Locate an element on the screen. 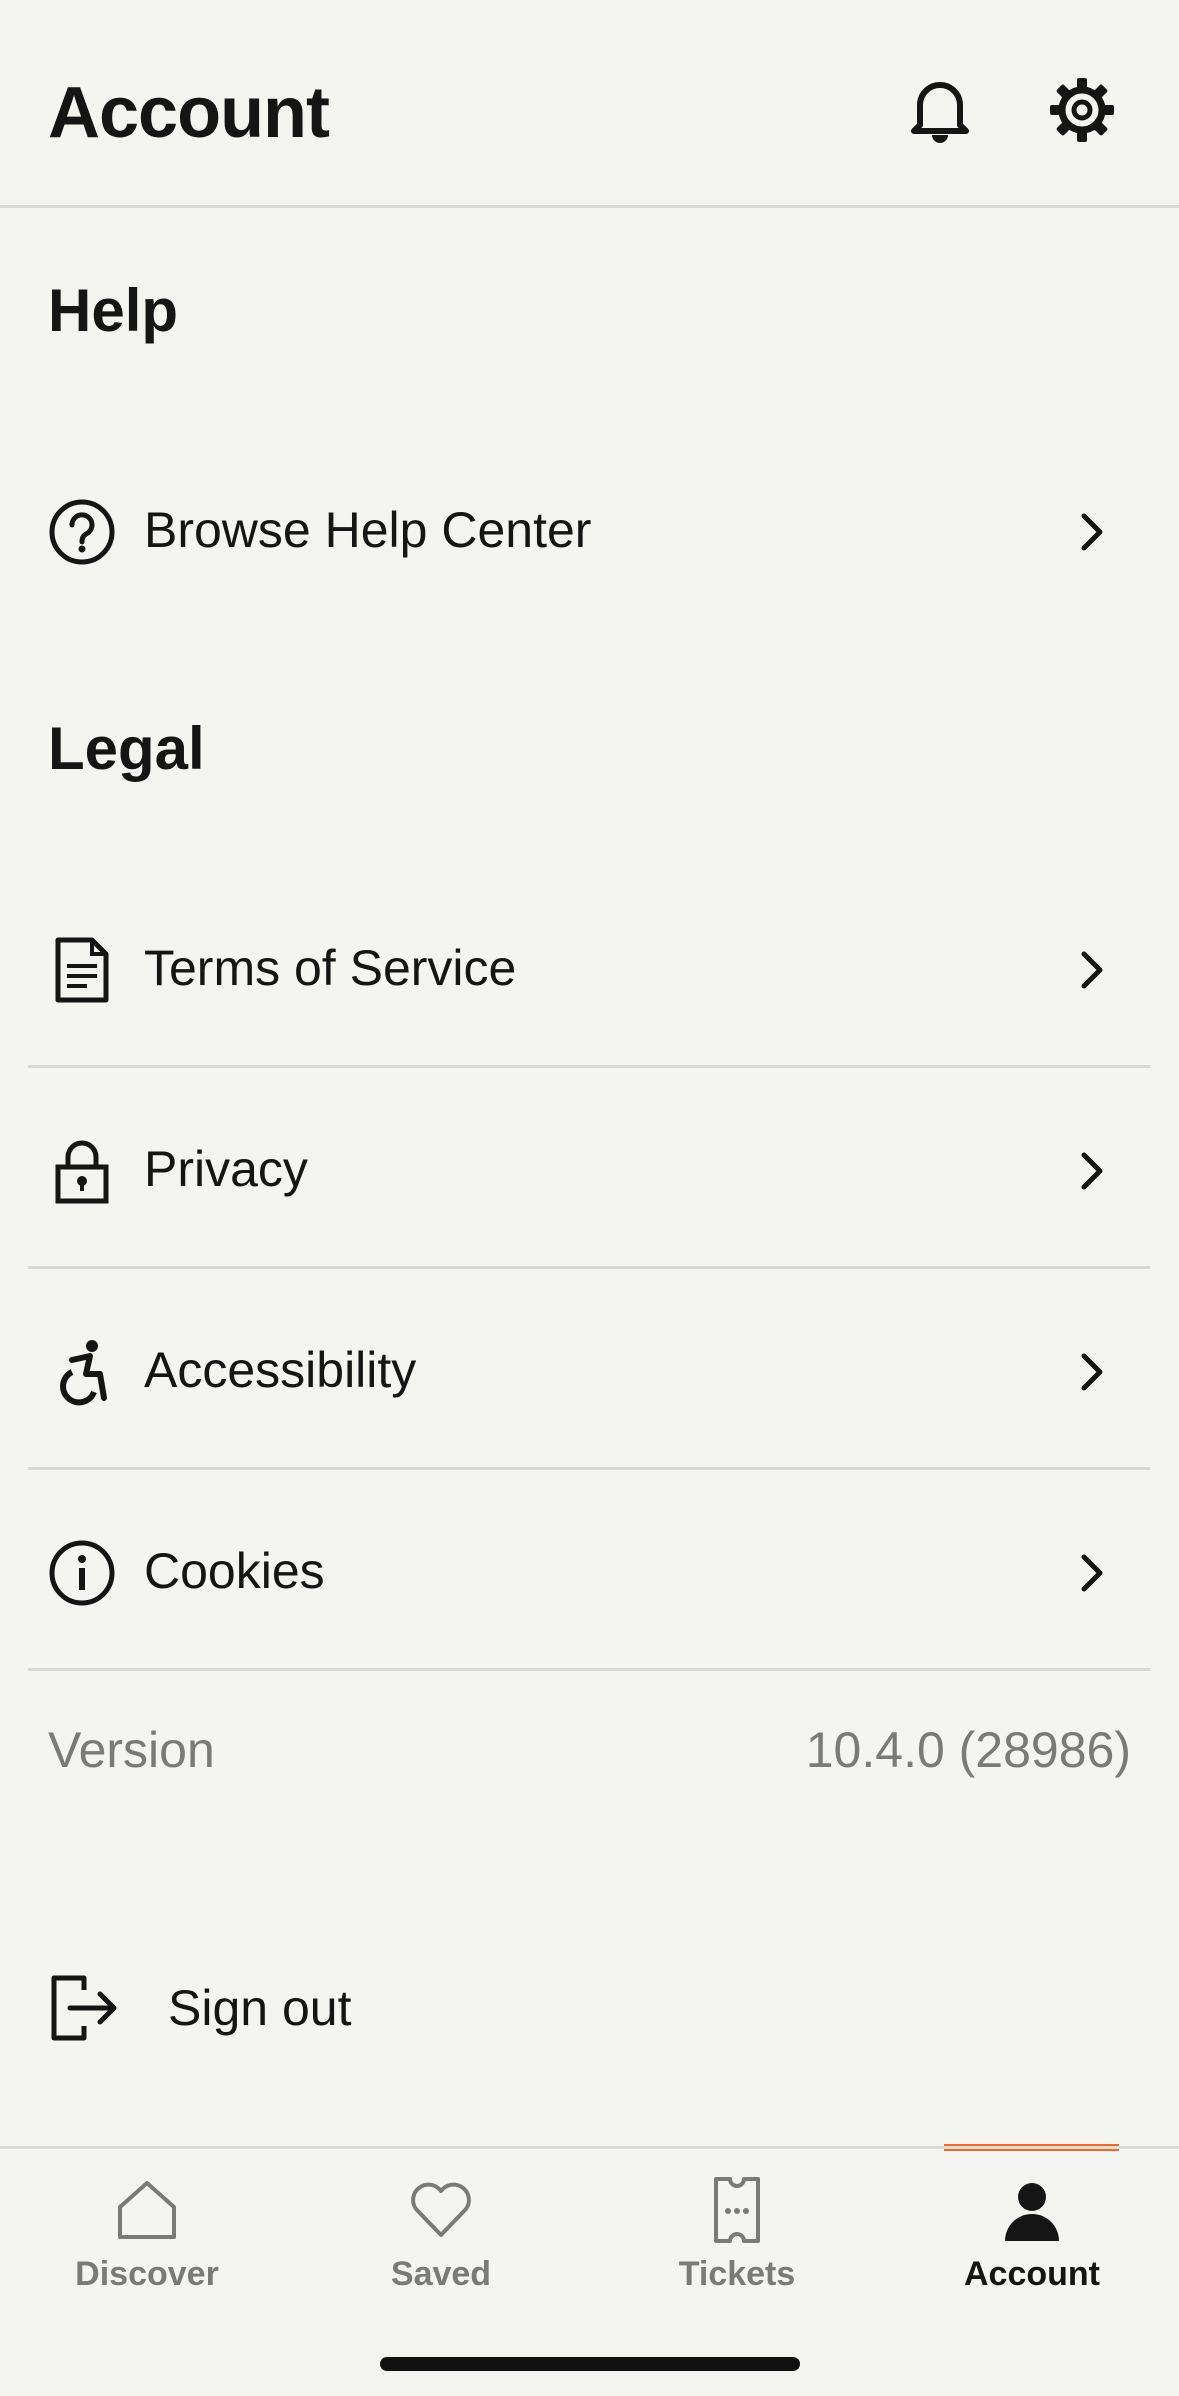 Image resolution: width=1179 pixels, height=2396 pixels. top-bar: Account is located at coordinates (589, 104).